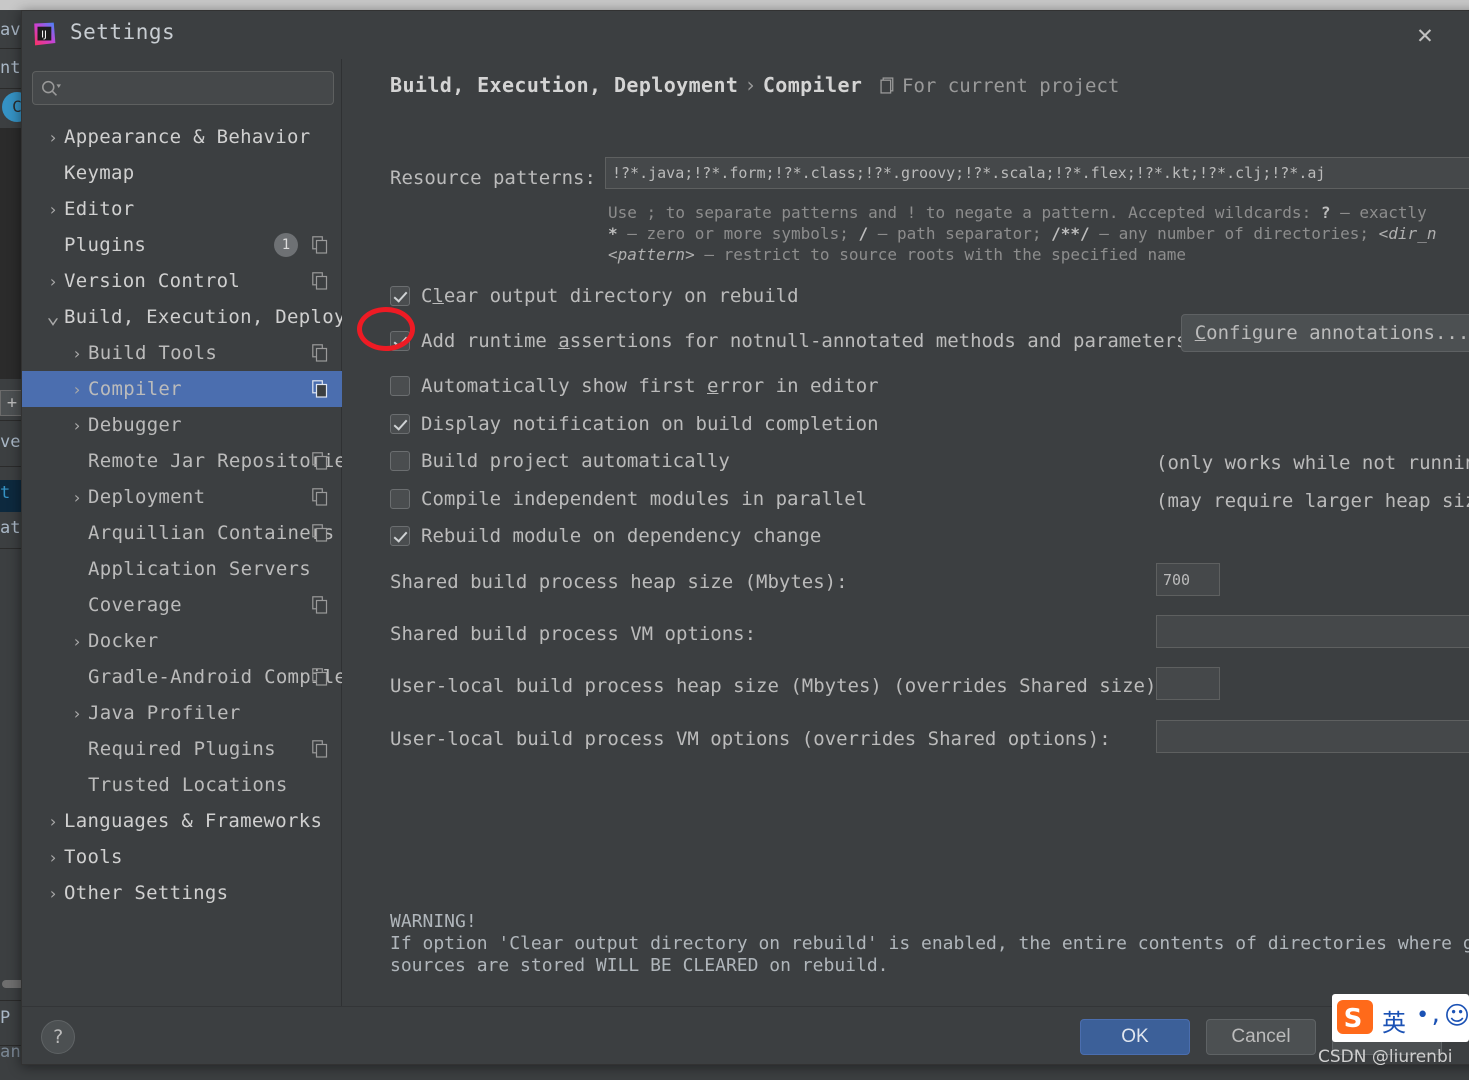  Describe the element at coordinates (182, 677) in the screenshot. I see `sidebar-item-gradle-android-compiler: Gradle-Android Compiler` at that location.